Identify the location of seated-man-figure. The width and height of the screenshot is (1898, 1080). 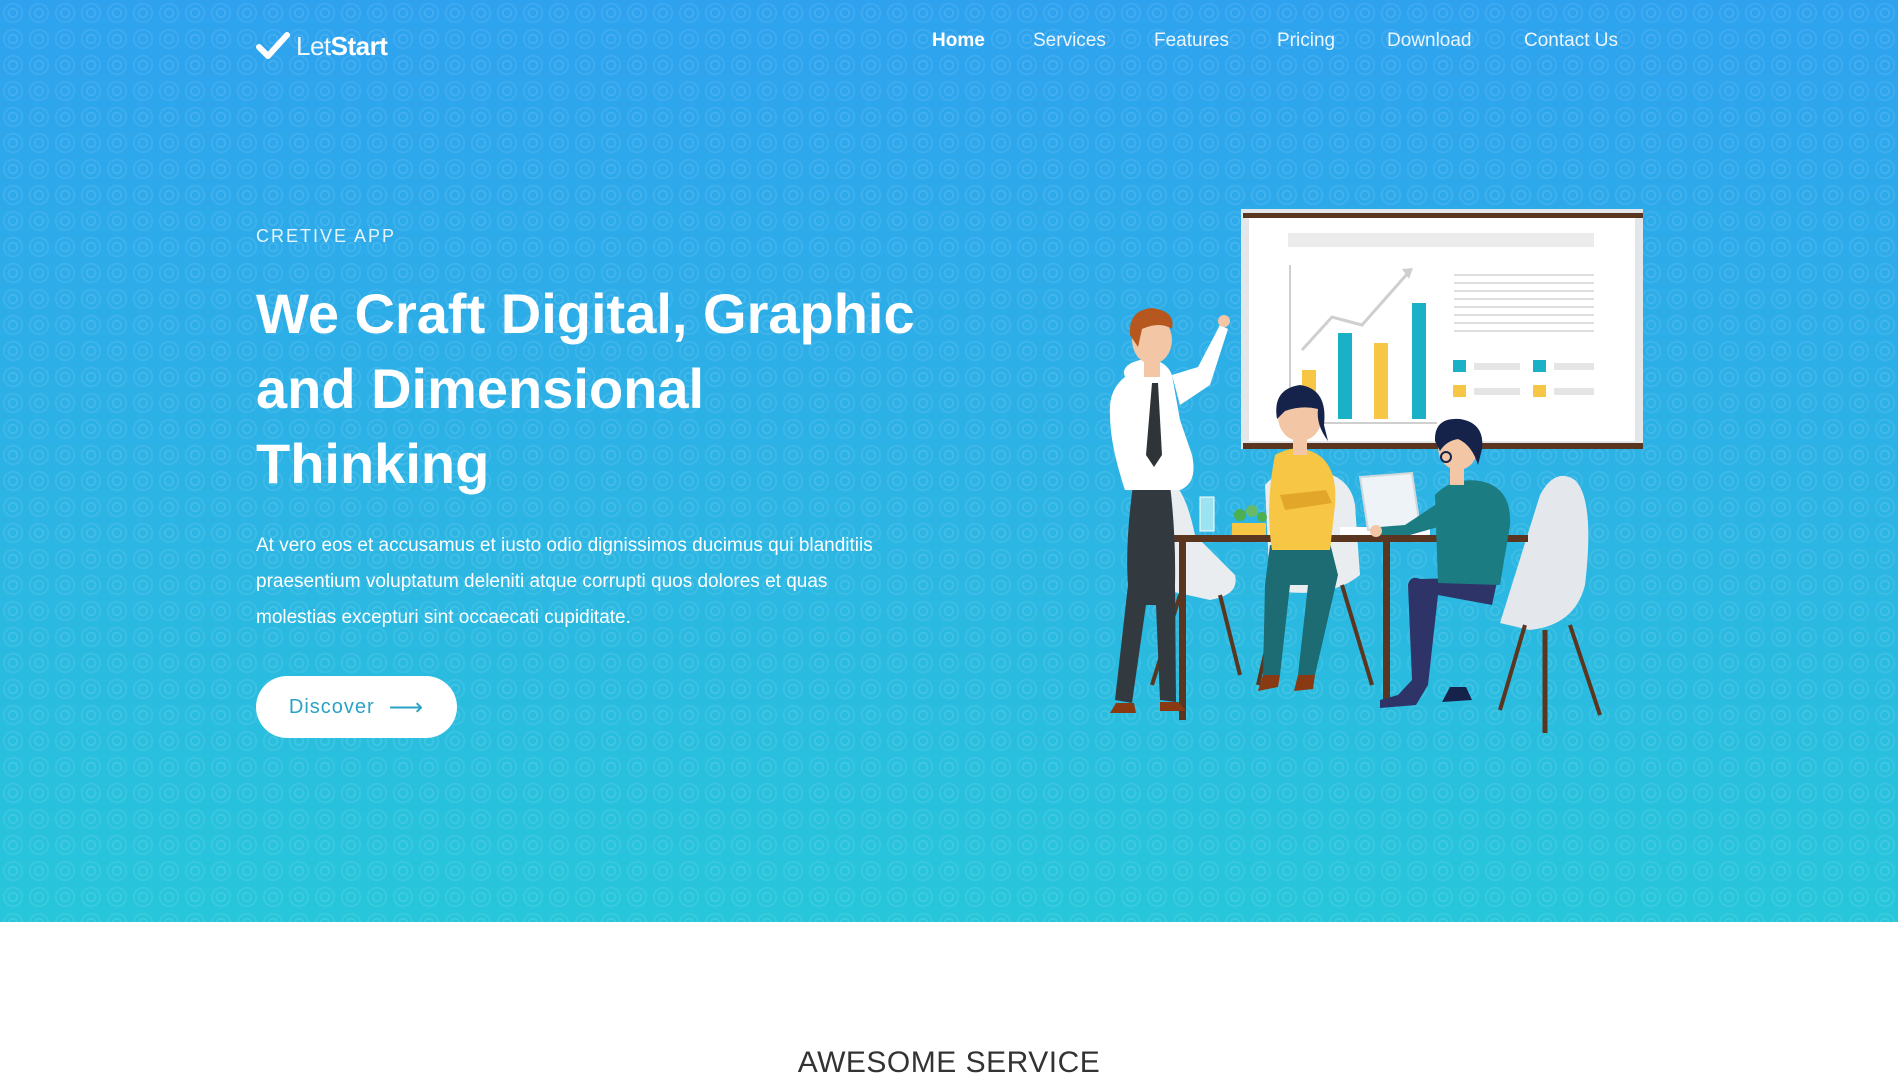
(1440, 563).